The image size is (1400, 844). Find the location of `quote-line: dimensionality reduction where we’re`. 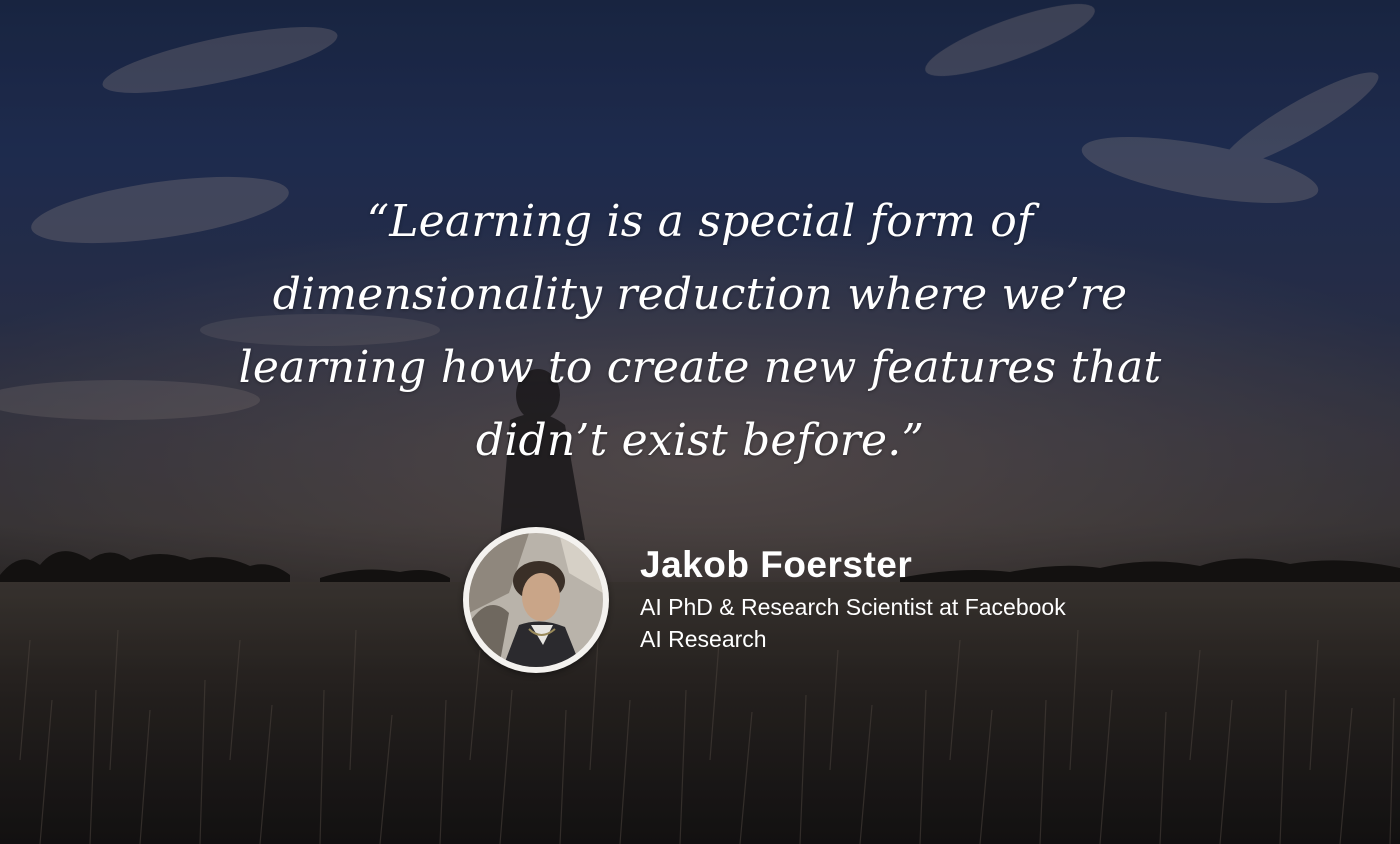

quote-line: dimensionality reduction where we’re is located at coordinates (700, 294).